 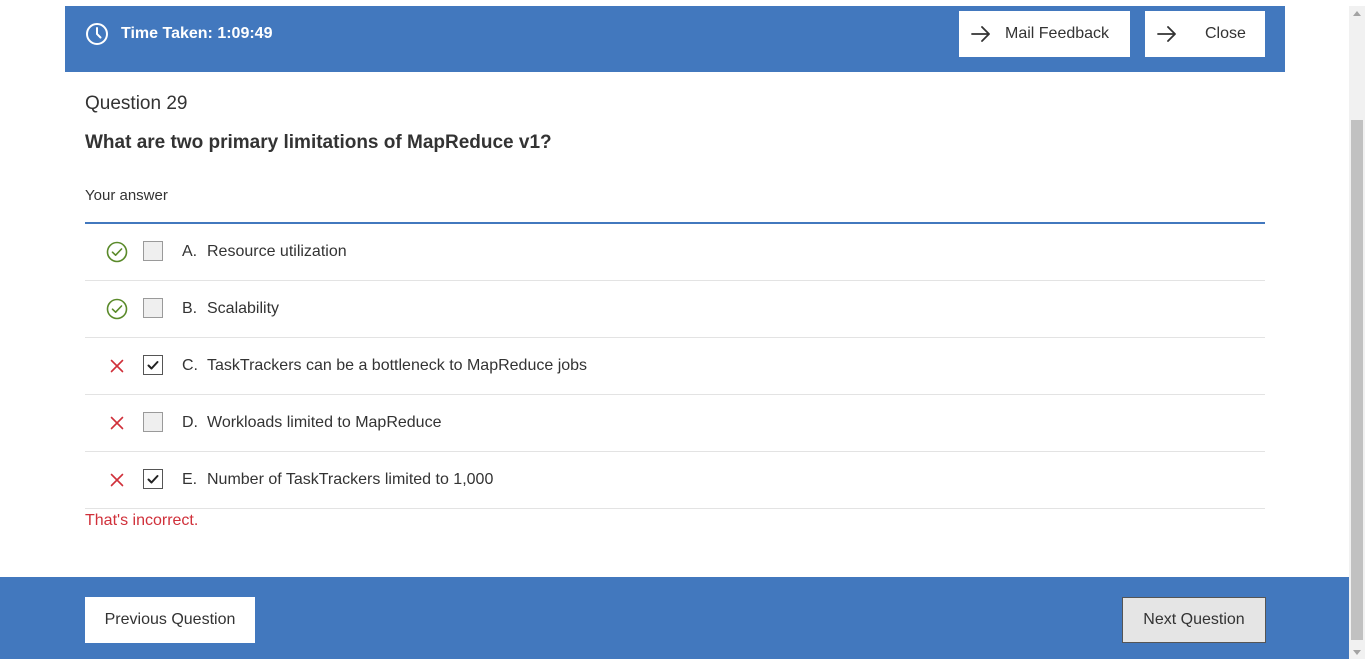 What do you see at coordinates (674, 618) in the screenshot?
I see `footer-bar: Previous Question Next Question` at bounding box center [674, 618].